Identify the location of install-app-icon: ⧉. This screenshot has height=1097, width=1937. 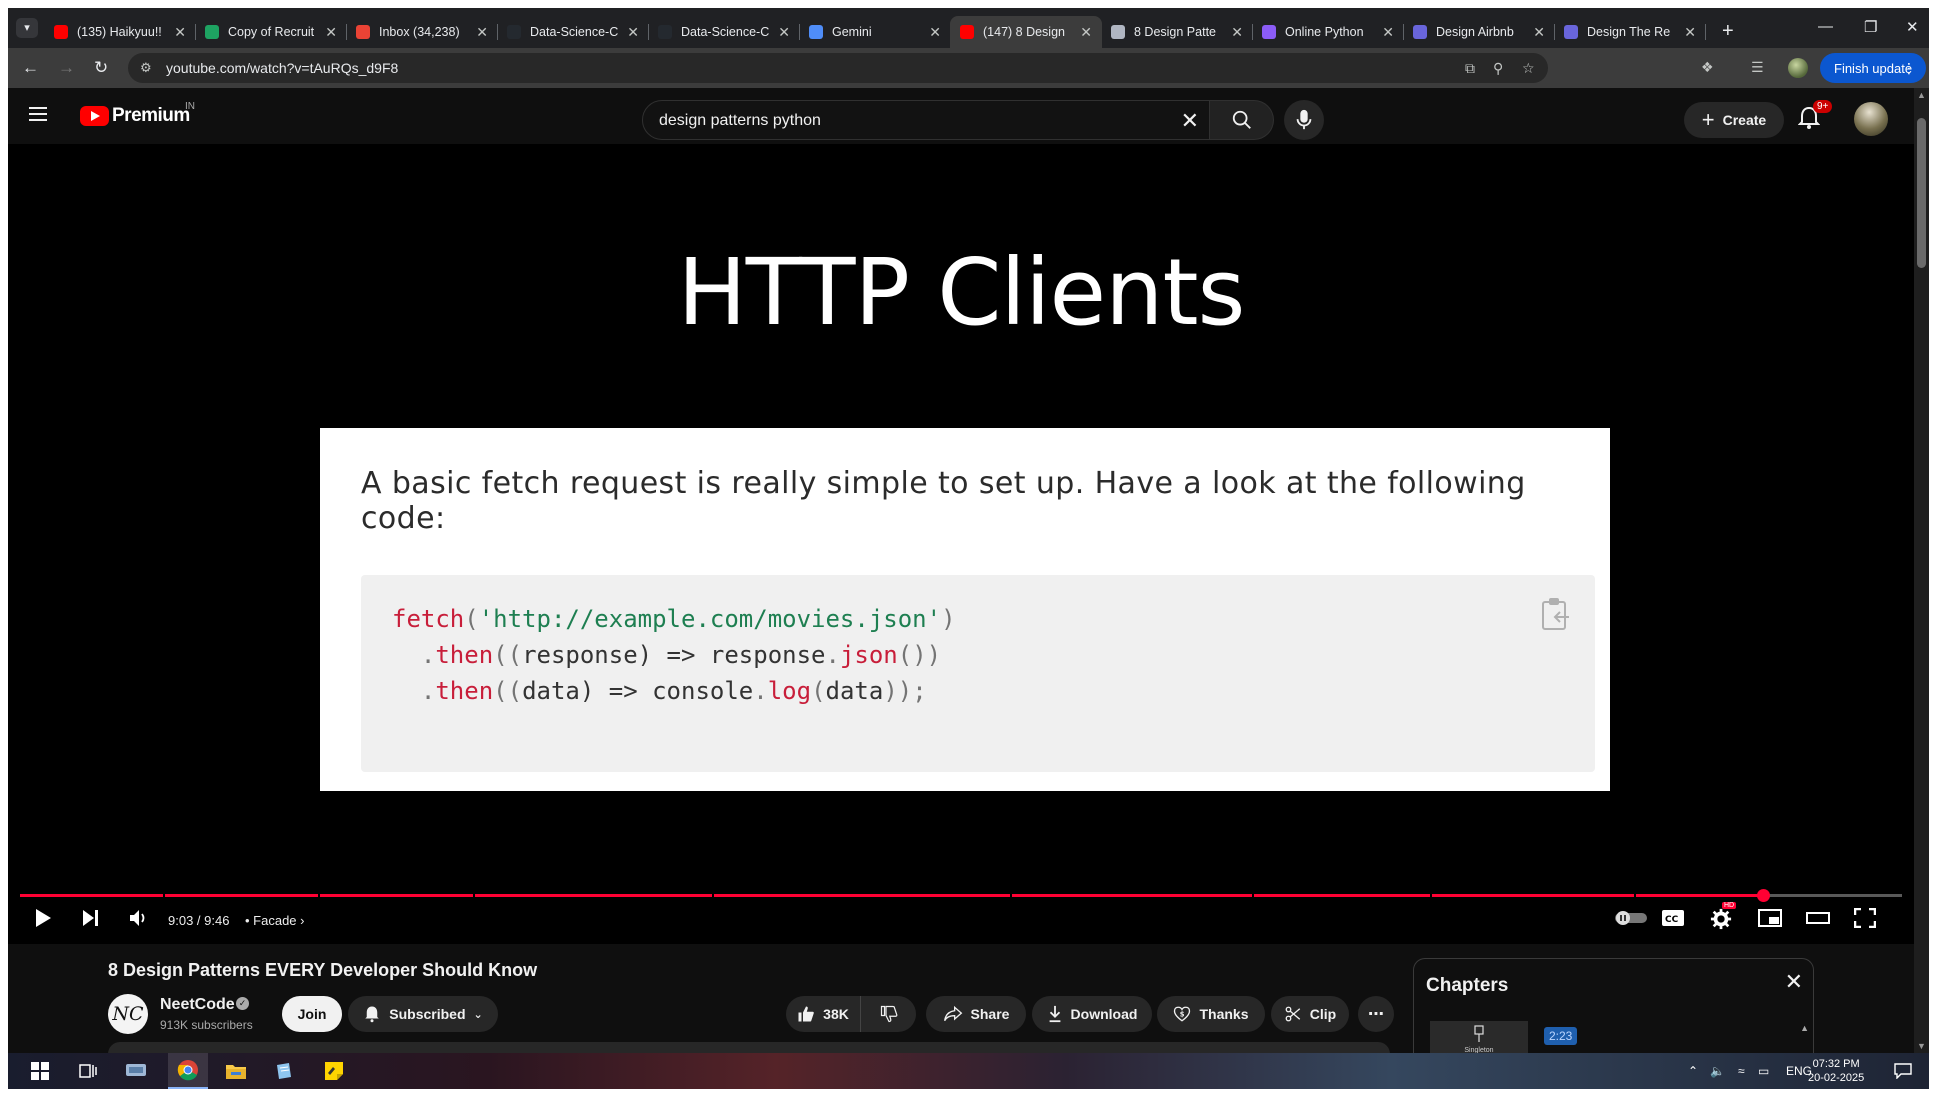
(1470, 68).